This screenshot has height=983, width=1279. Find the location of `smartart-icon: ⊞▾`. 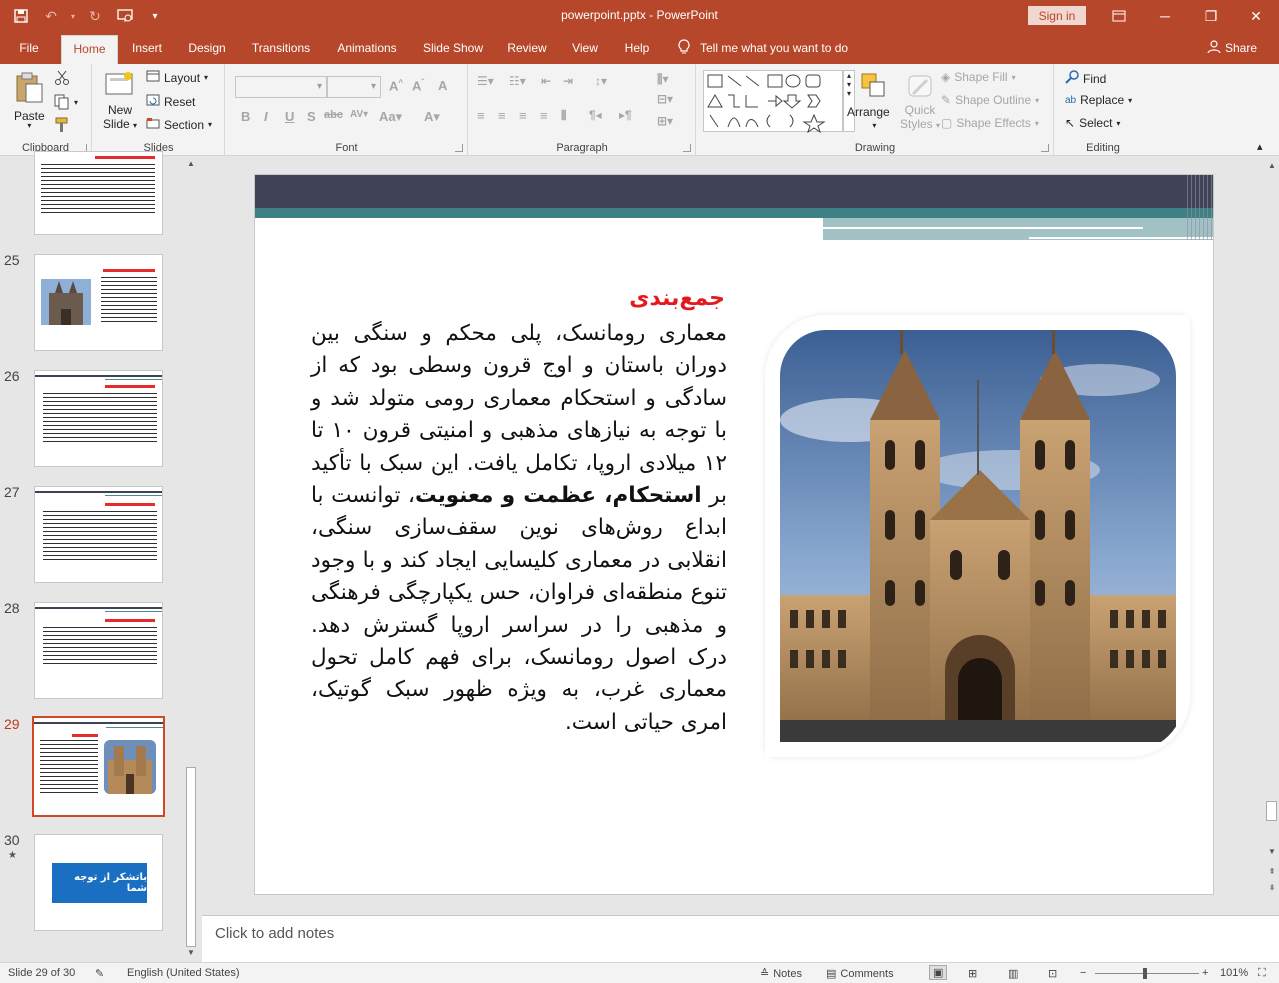

smartart-icon: ⊞▾ is located at coordinates (665, 121).